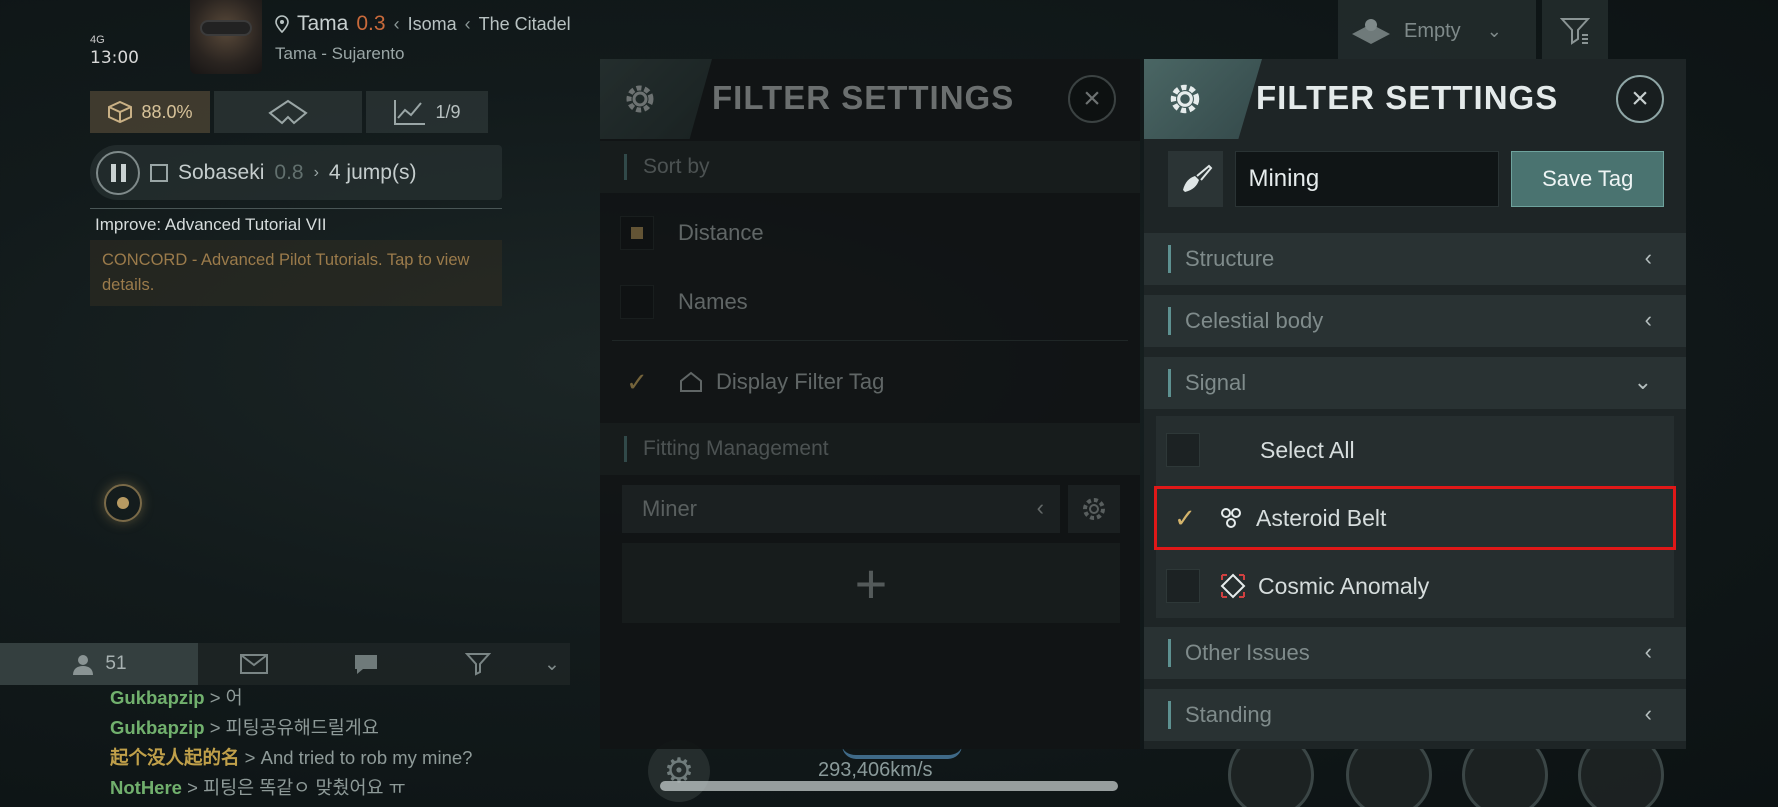 Image resolution: width=1778 pixels, height=807 pixels. Describe the element at coordinates (282, 24) in the screenshot. I see `location-pin-icon` at that location.